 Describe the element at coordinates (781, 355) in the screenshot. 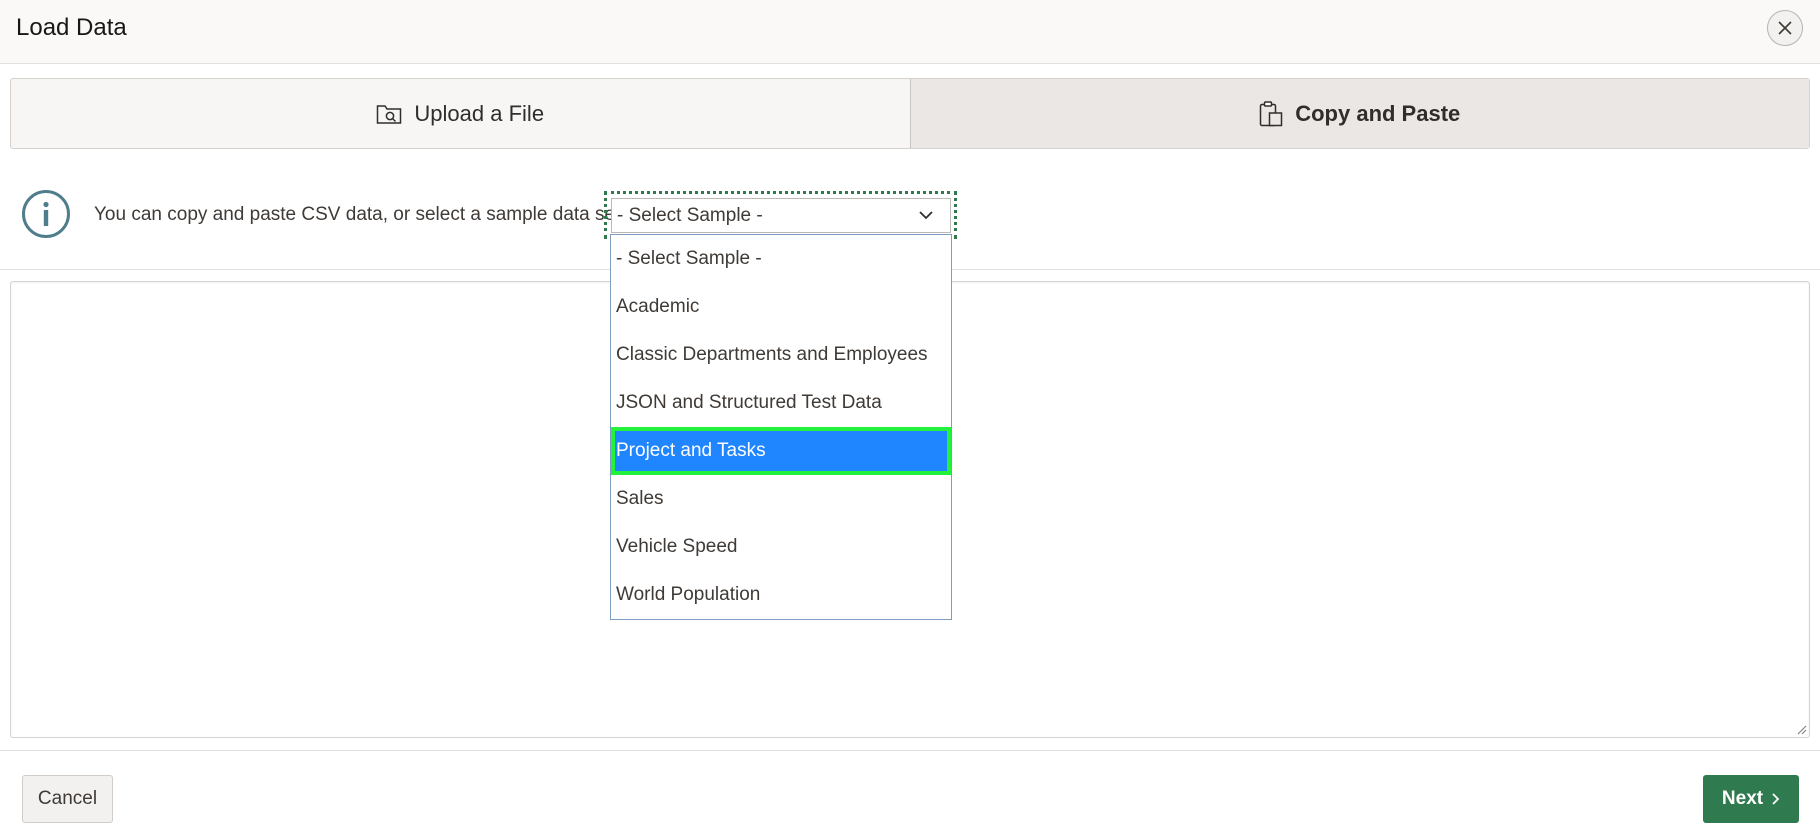

I see `dropdown-option: Classic Departments and Employees` at that location.